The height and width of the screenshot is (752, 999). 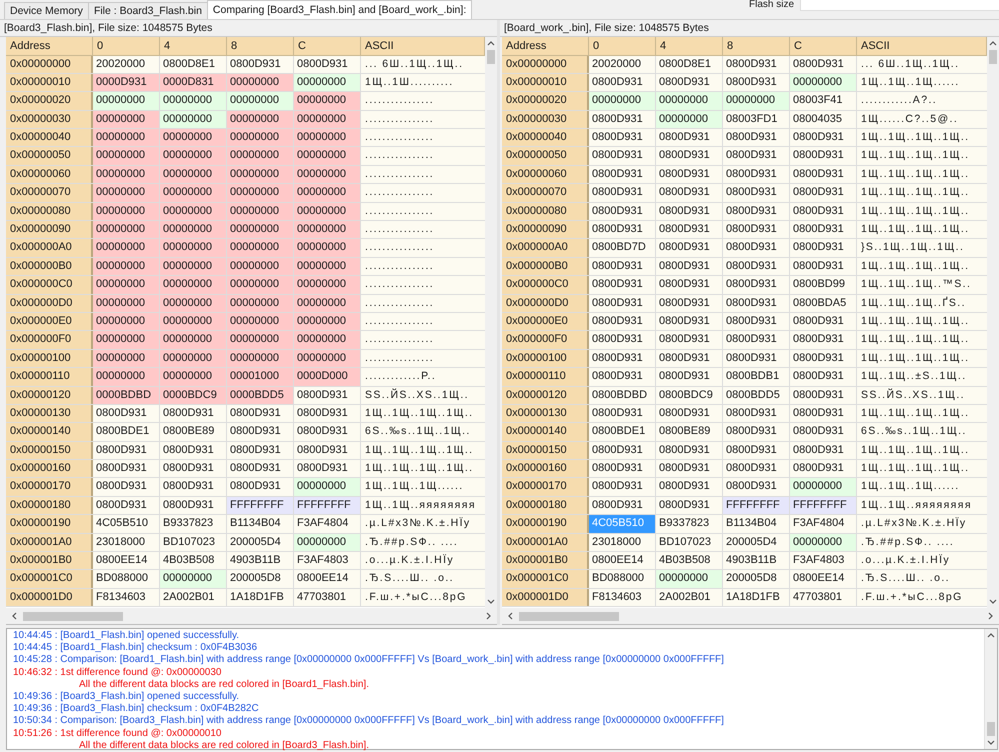 I want to click on hex-cell: 0800BE89, so click(x=689, y=432).